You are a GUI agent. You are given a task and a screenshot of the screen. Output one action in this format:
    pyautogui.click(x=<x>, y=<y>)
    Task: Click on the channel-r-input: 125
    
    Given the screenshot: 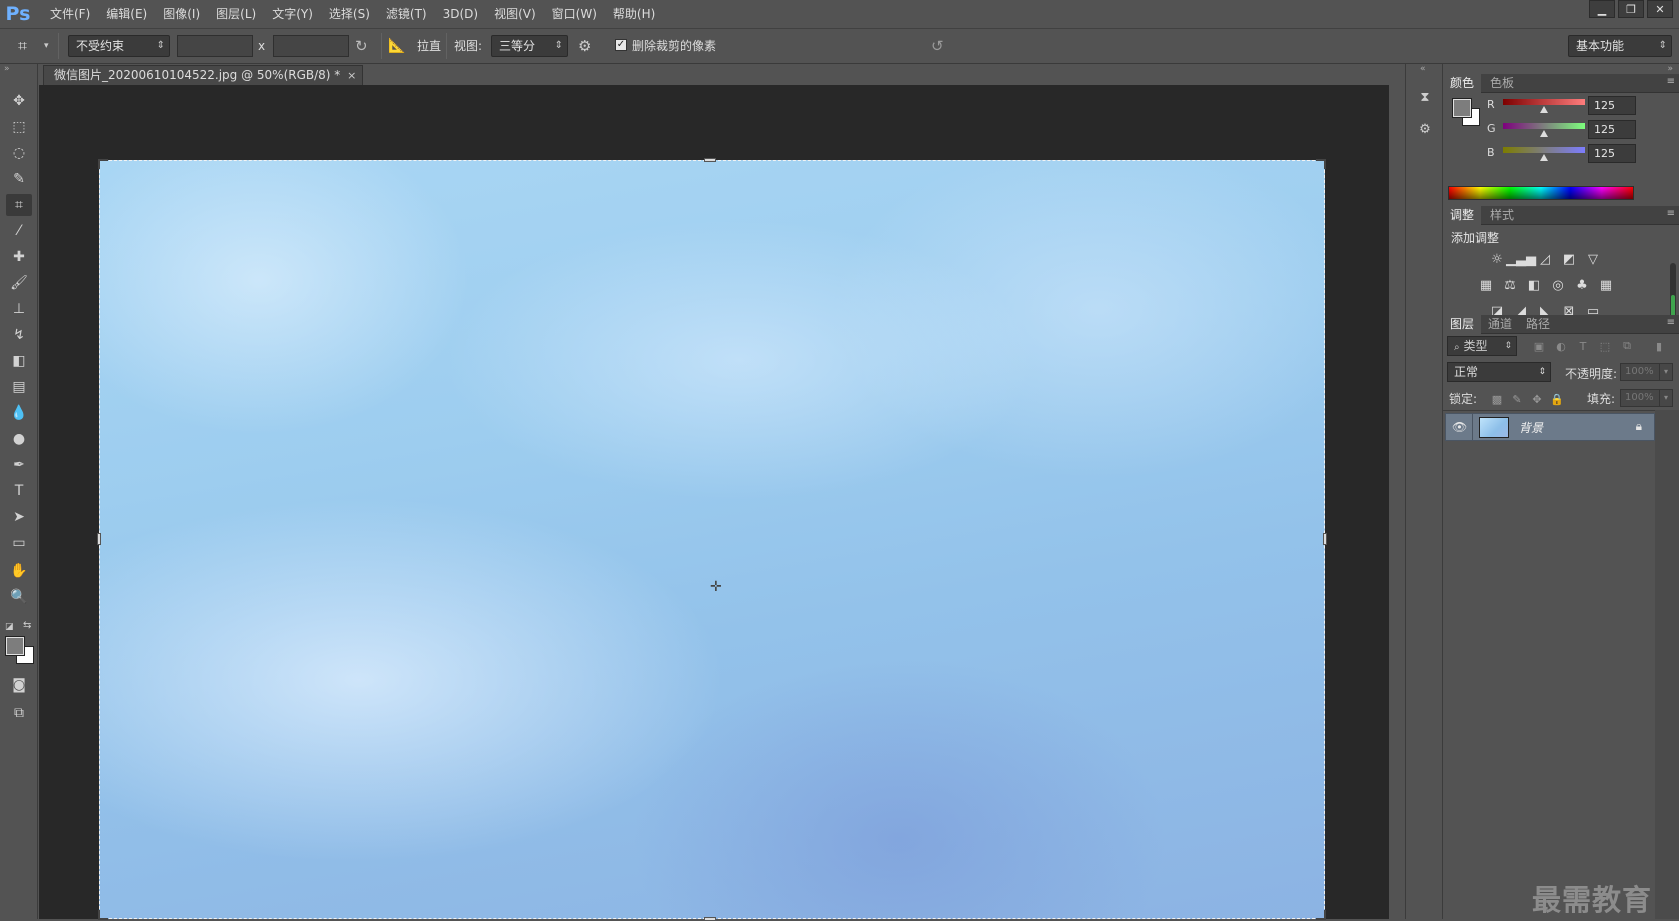 What is the action you would take?
    pyautogui.click(x=1612, y=105)
    